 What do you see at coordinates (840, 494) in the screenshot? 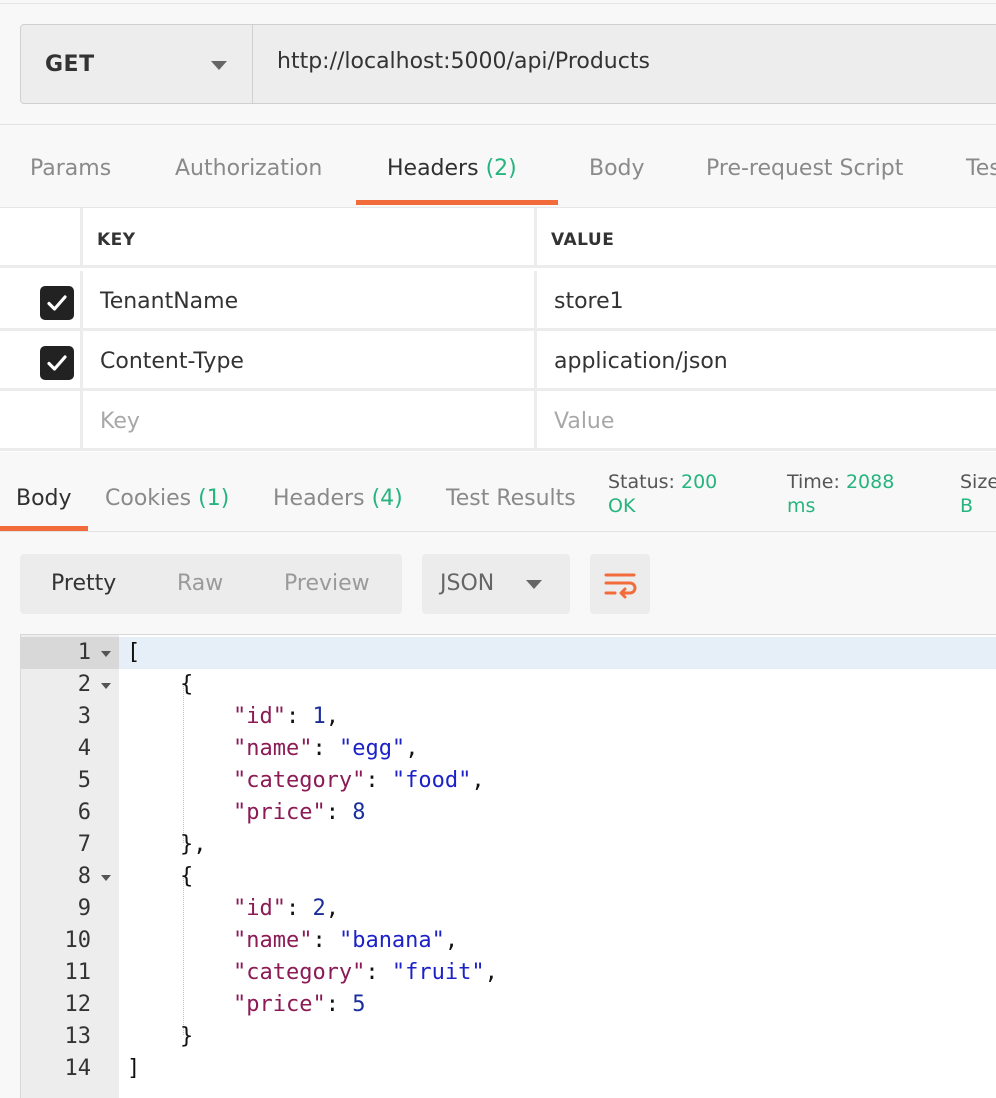
I see `time-readout: Time: 2088 ms` at bounding box center [840, 494].